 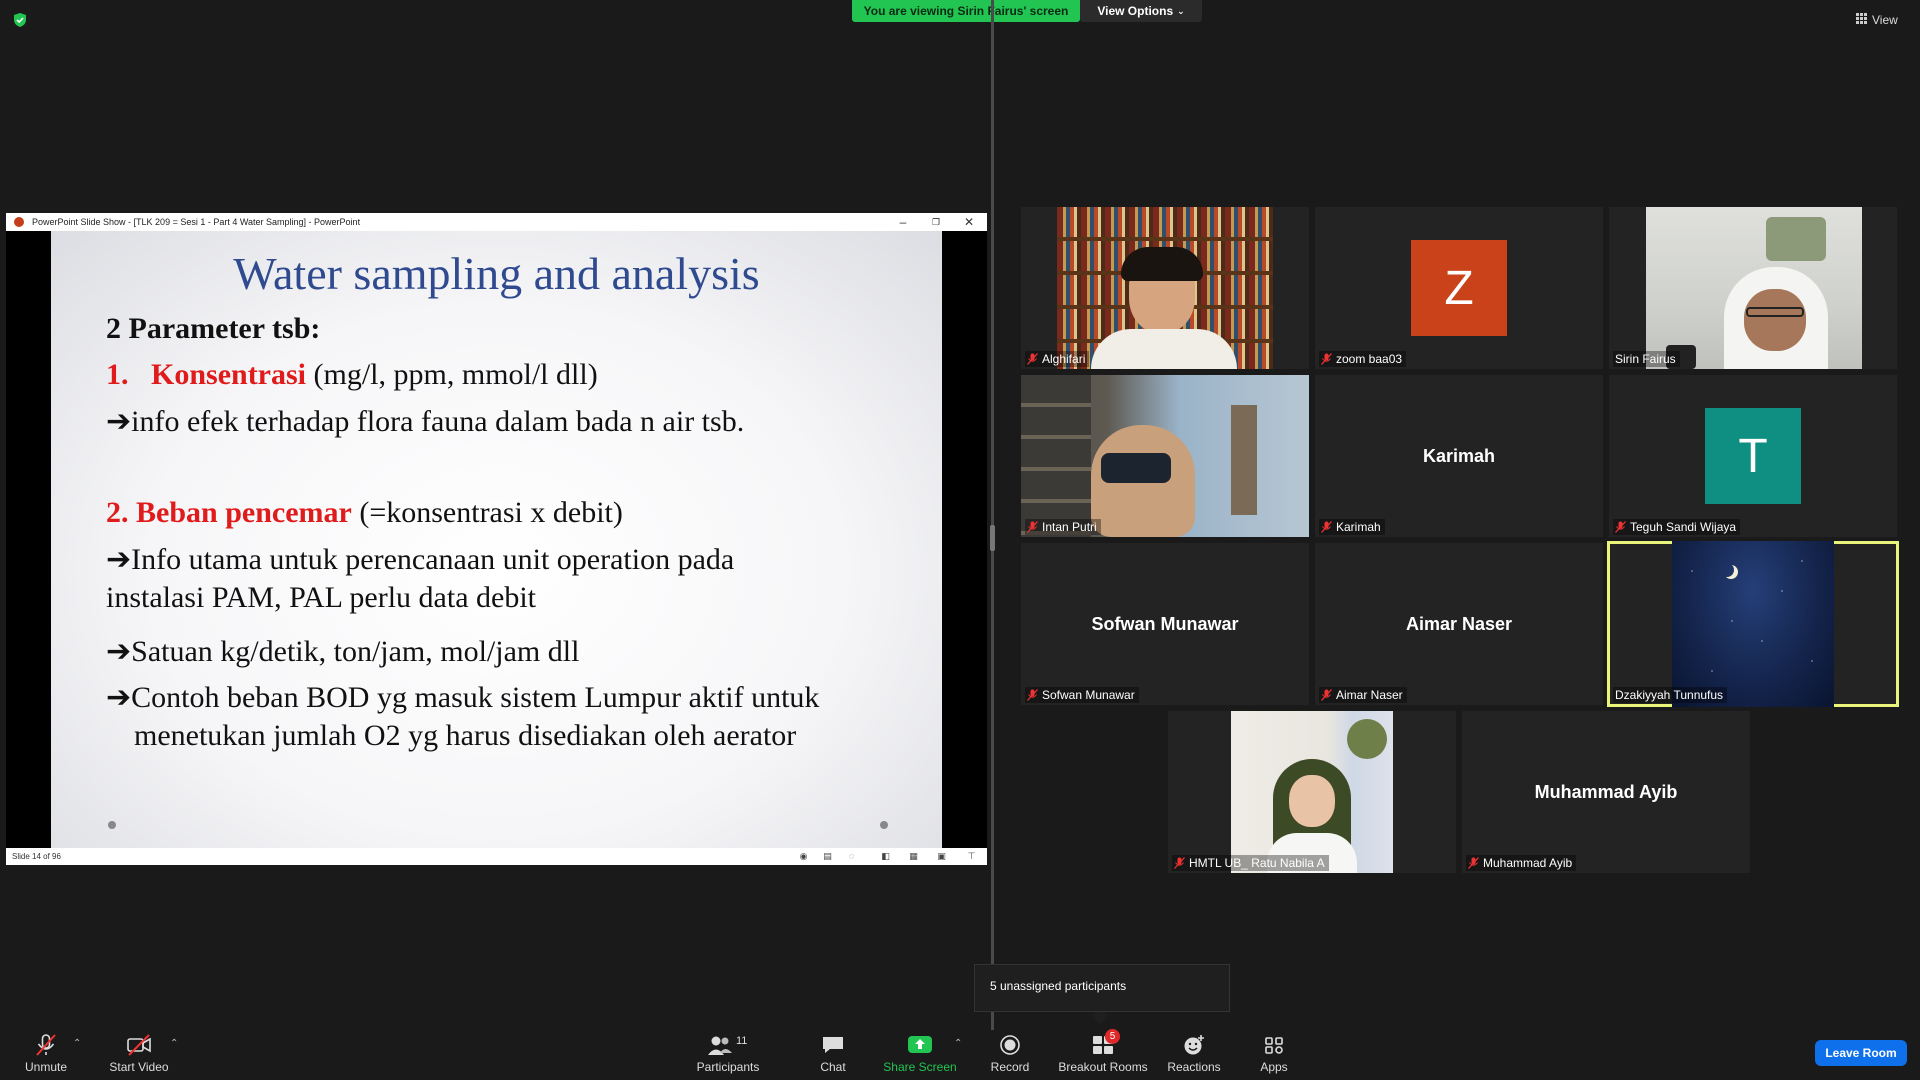 I want to click on participant-display-name: Karimah, so click(x=1459, y=455).